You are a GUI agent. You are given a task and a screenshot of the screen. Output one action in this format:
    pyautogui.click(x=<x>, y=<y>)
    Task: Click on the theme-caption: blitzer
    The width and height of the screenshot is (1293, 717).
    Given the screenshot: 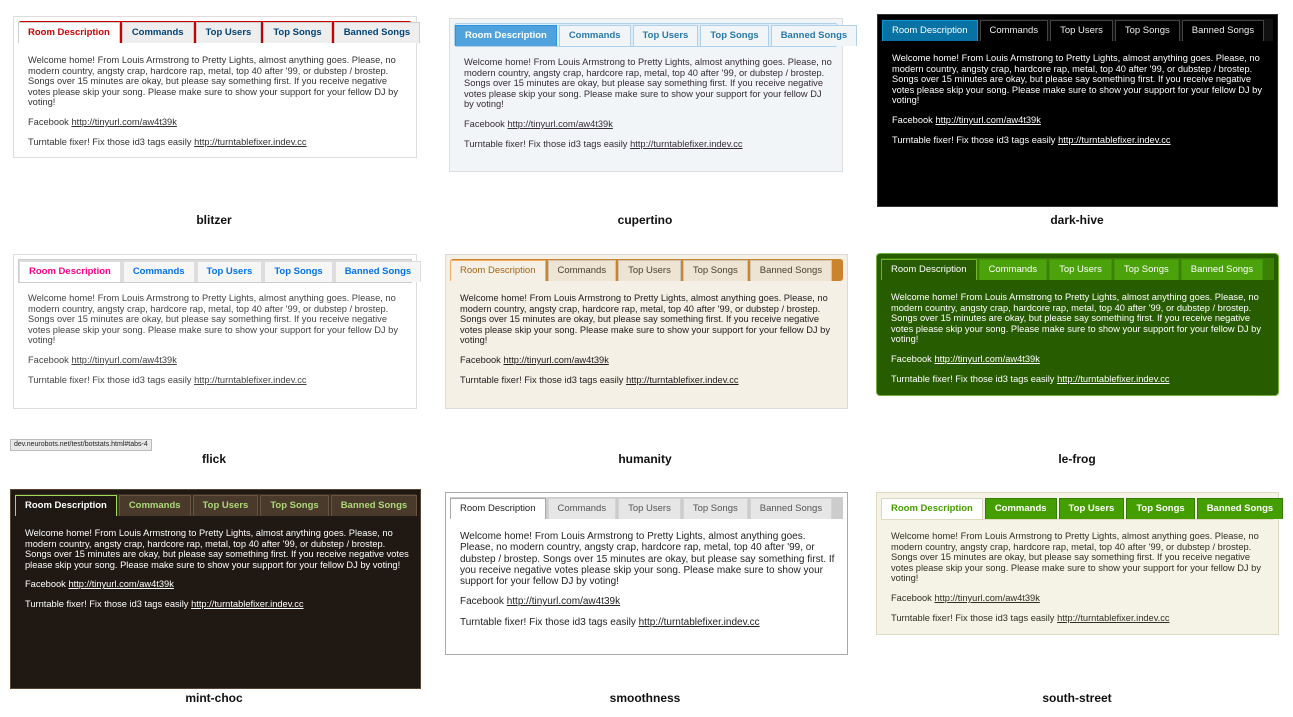 What is the action you would take?
    pyautogui.click(x=214, y=220)
    